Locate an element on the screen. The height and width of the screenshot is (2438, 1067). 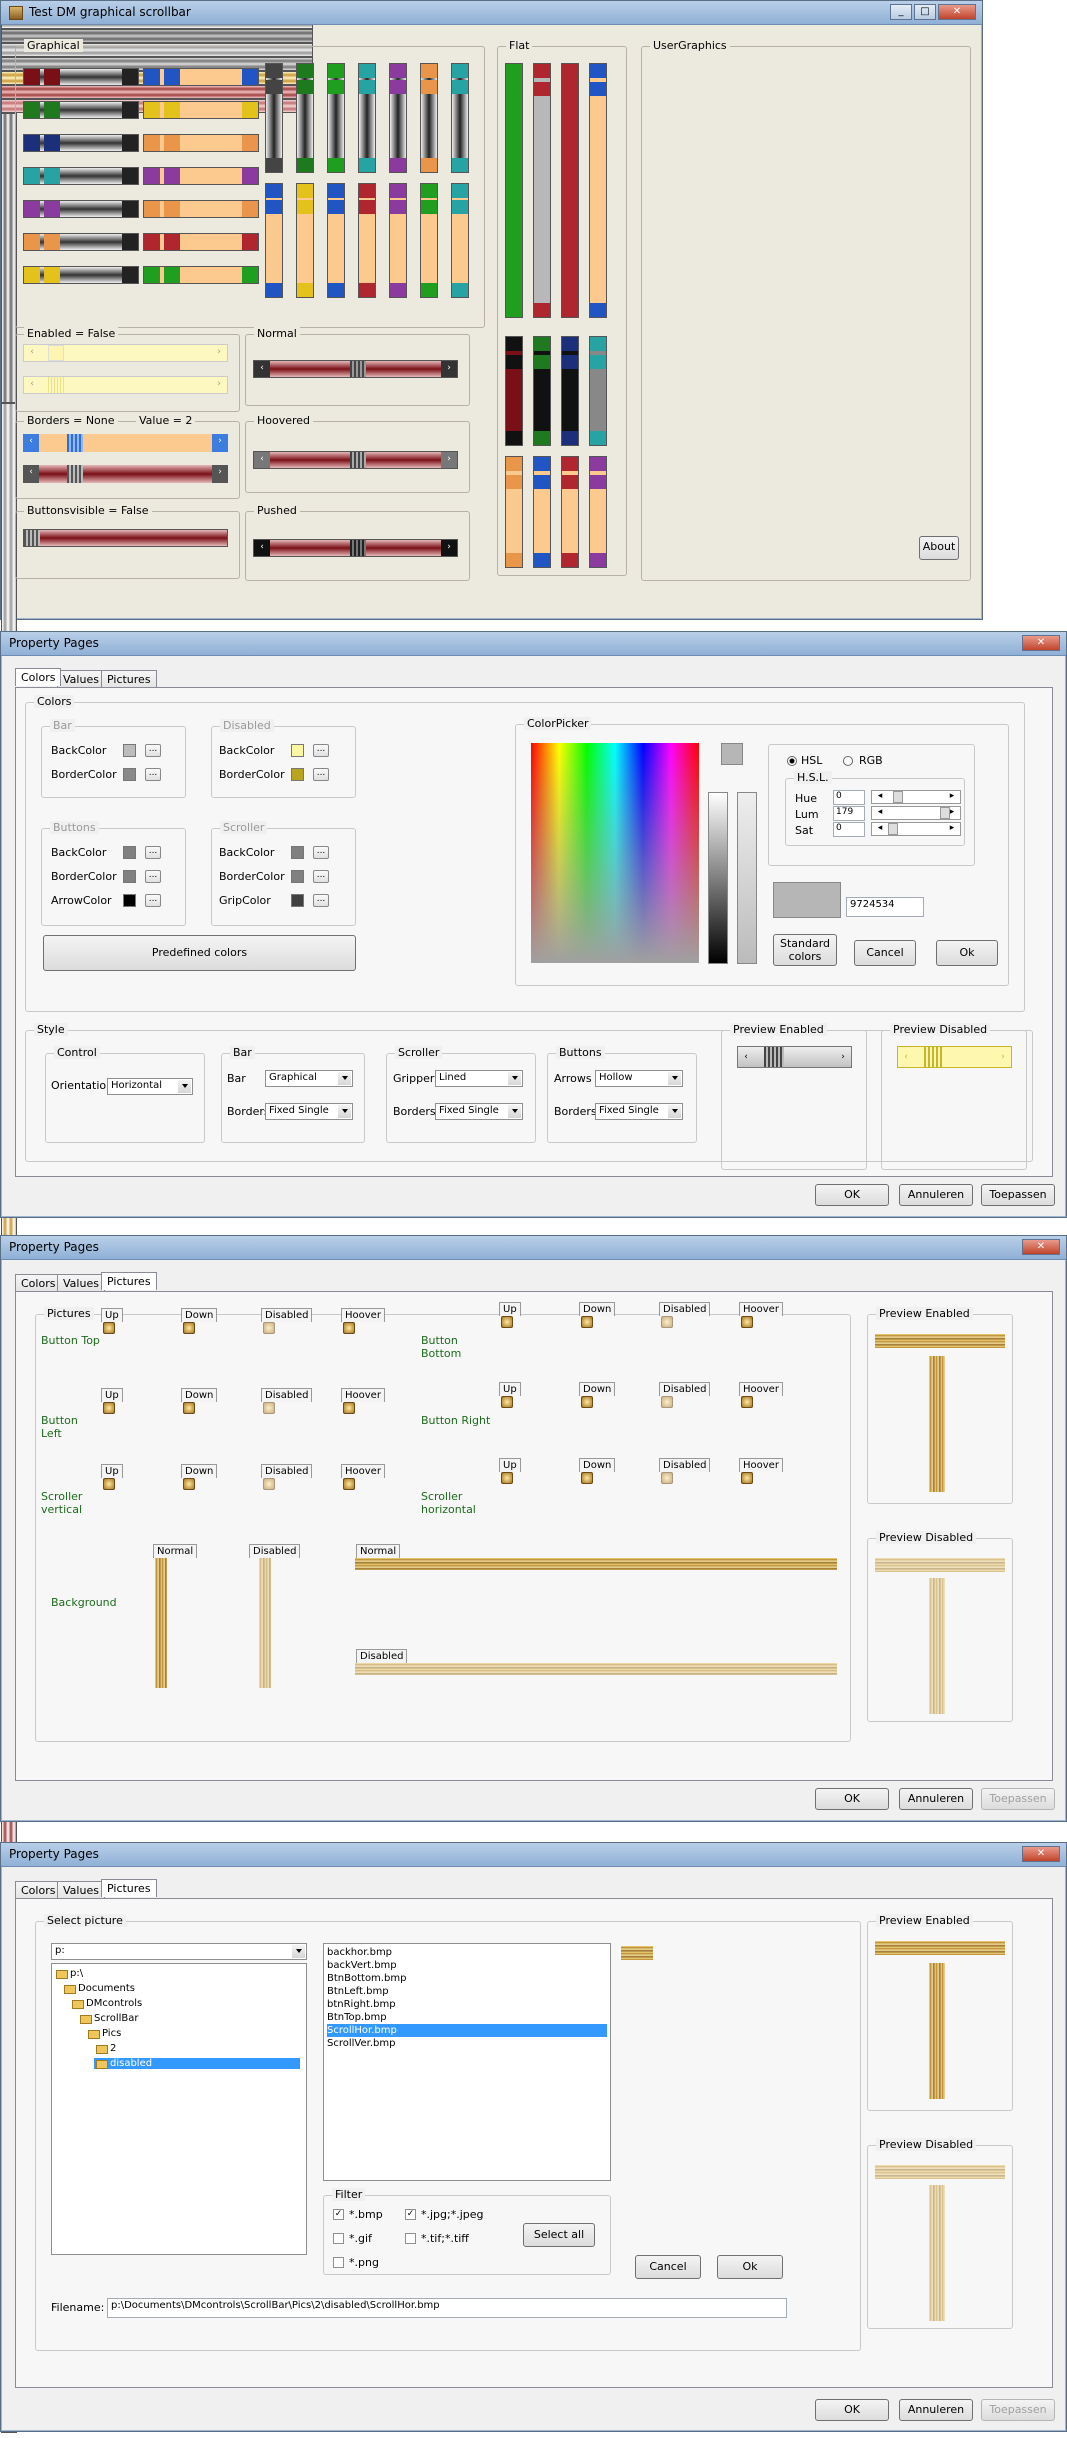
tab-colors: Colors is located at coordinates (38, 677).